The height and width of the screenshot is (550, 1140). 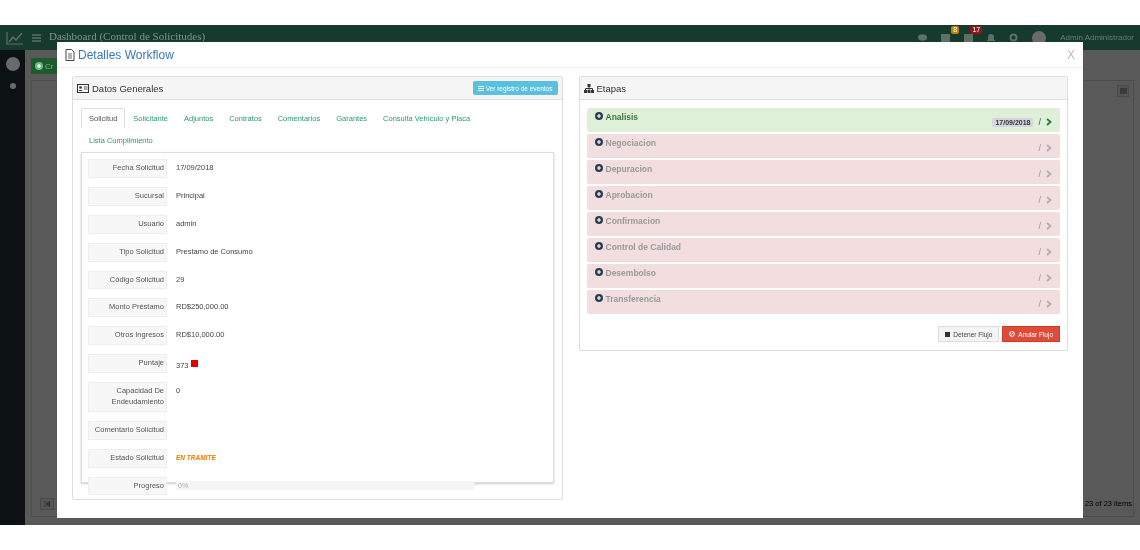 I want to click on stage-name: Negociacion, so click(x=631, y=143).